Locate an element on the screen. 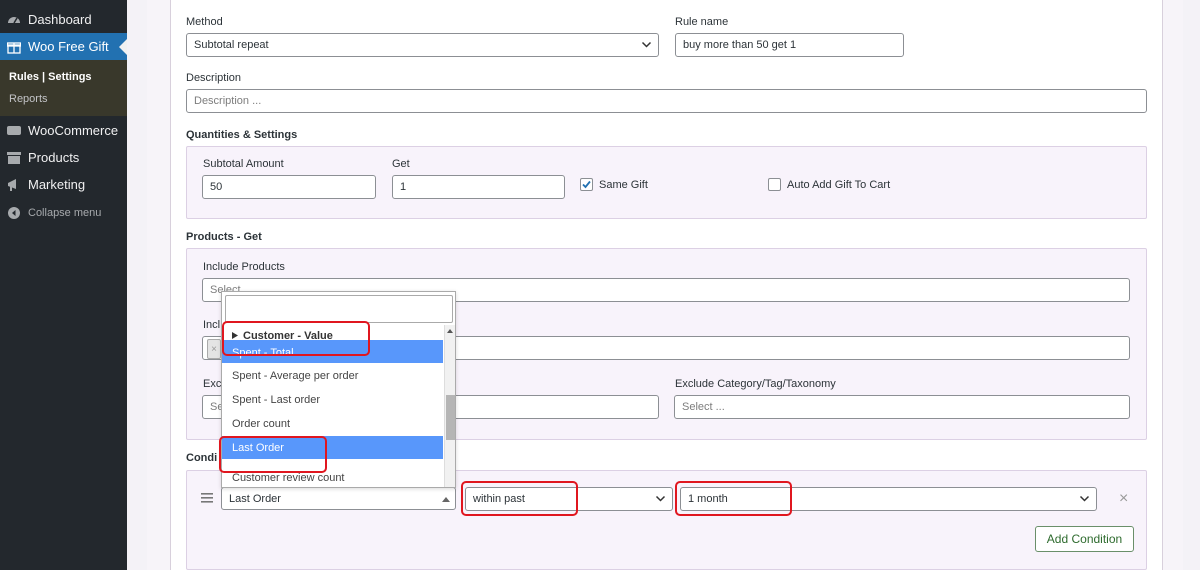 The image size is (1200, 570). dropdown-option: Spent - Last order is located at coordinates (332, 399).